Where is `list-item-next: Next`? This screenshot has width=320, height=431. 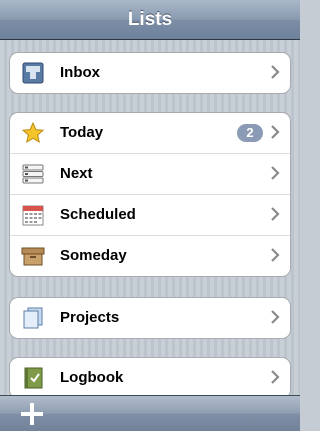 list-item-next: Next is located at coordinates (150, 173).